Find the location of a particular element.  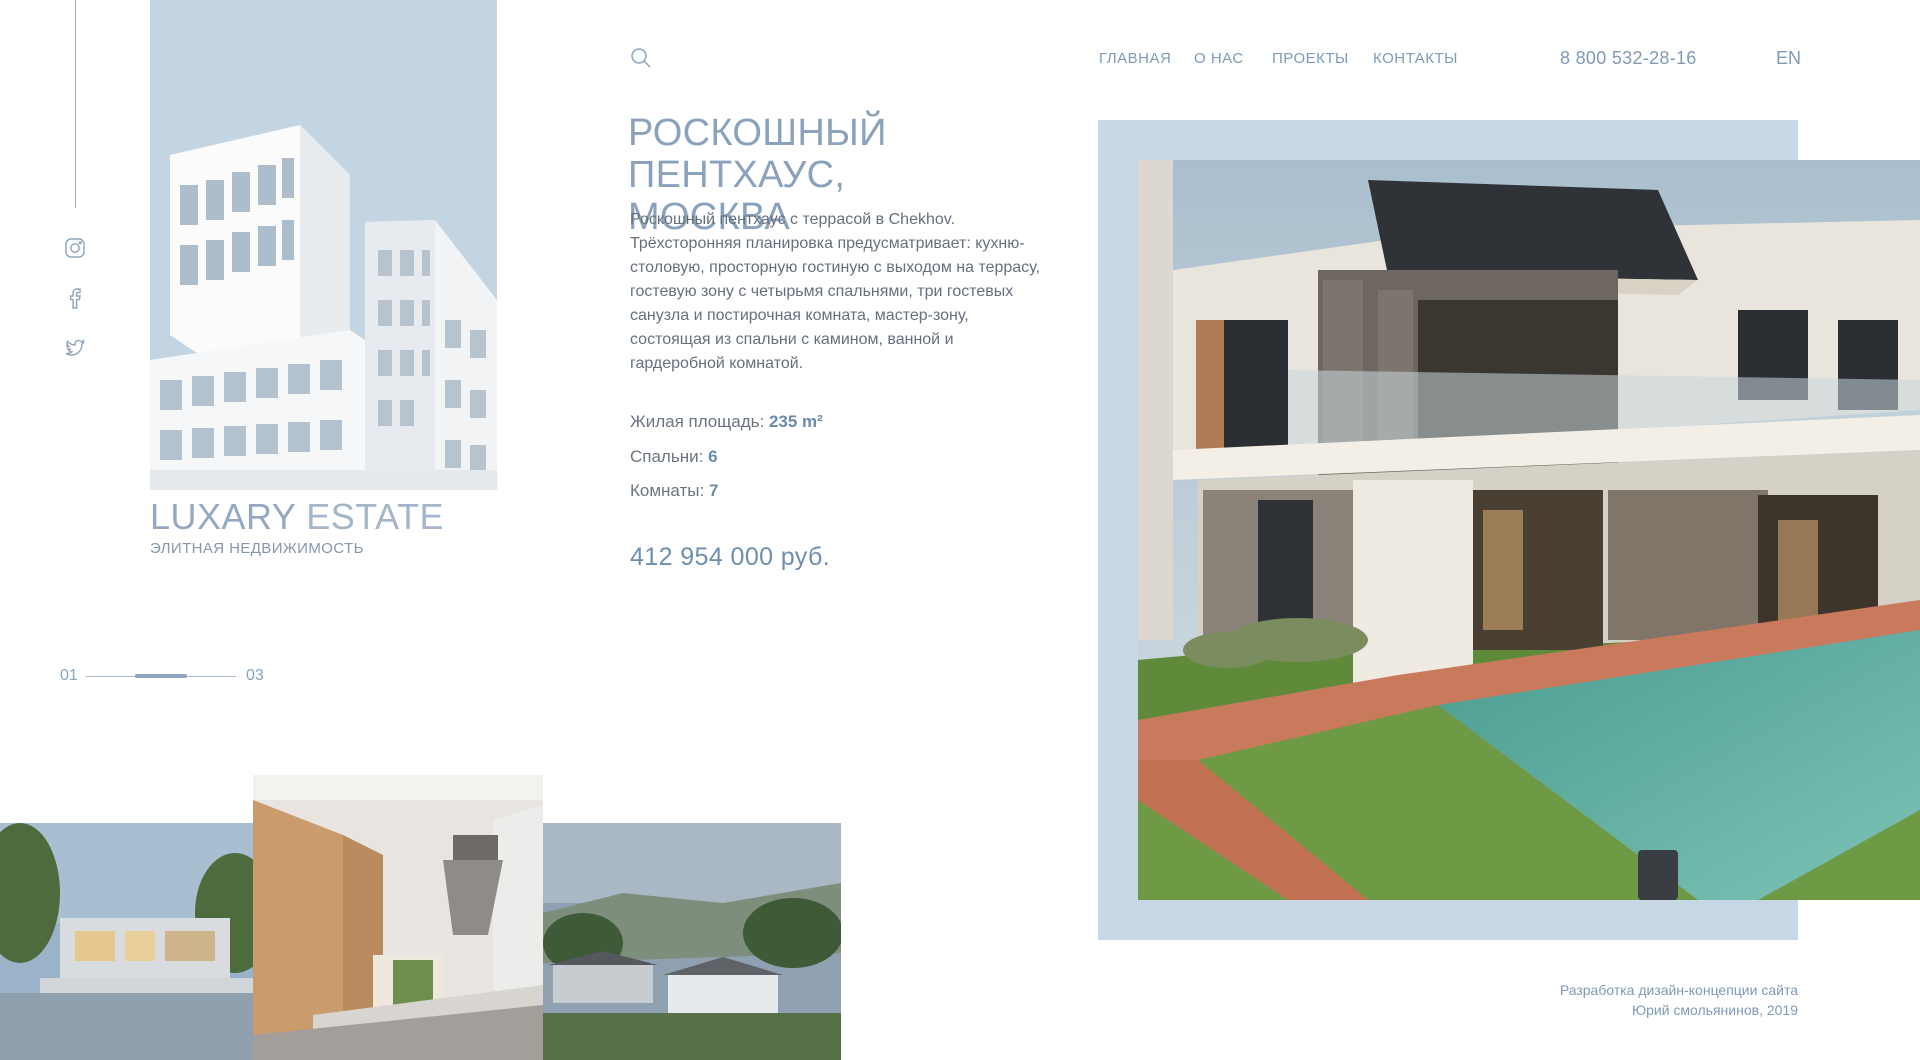

decorative-vertical-line is located at coordinates (75, 104).